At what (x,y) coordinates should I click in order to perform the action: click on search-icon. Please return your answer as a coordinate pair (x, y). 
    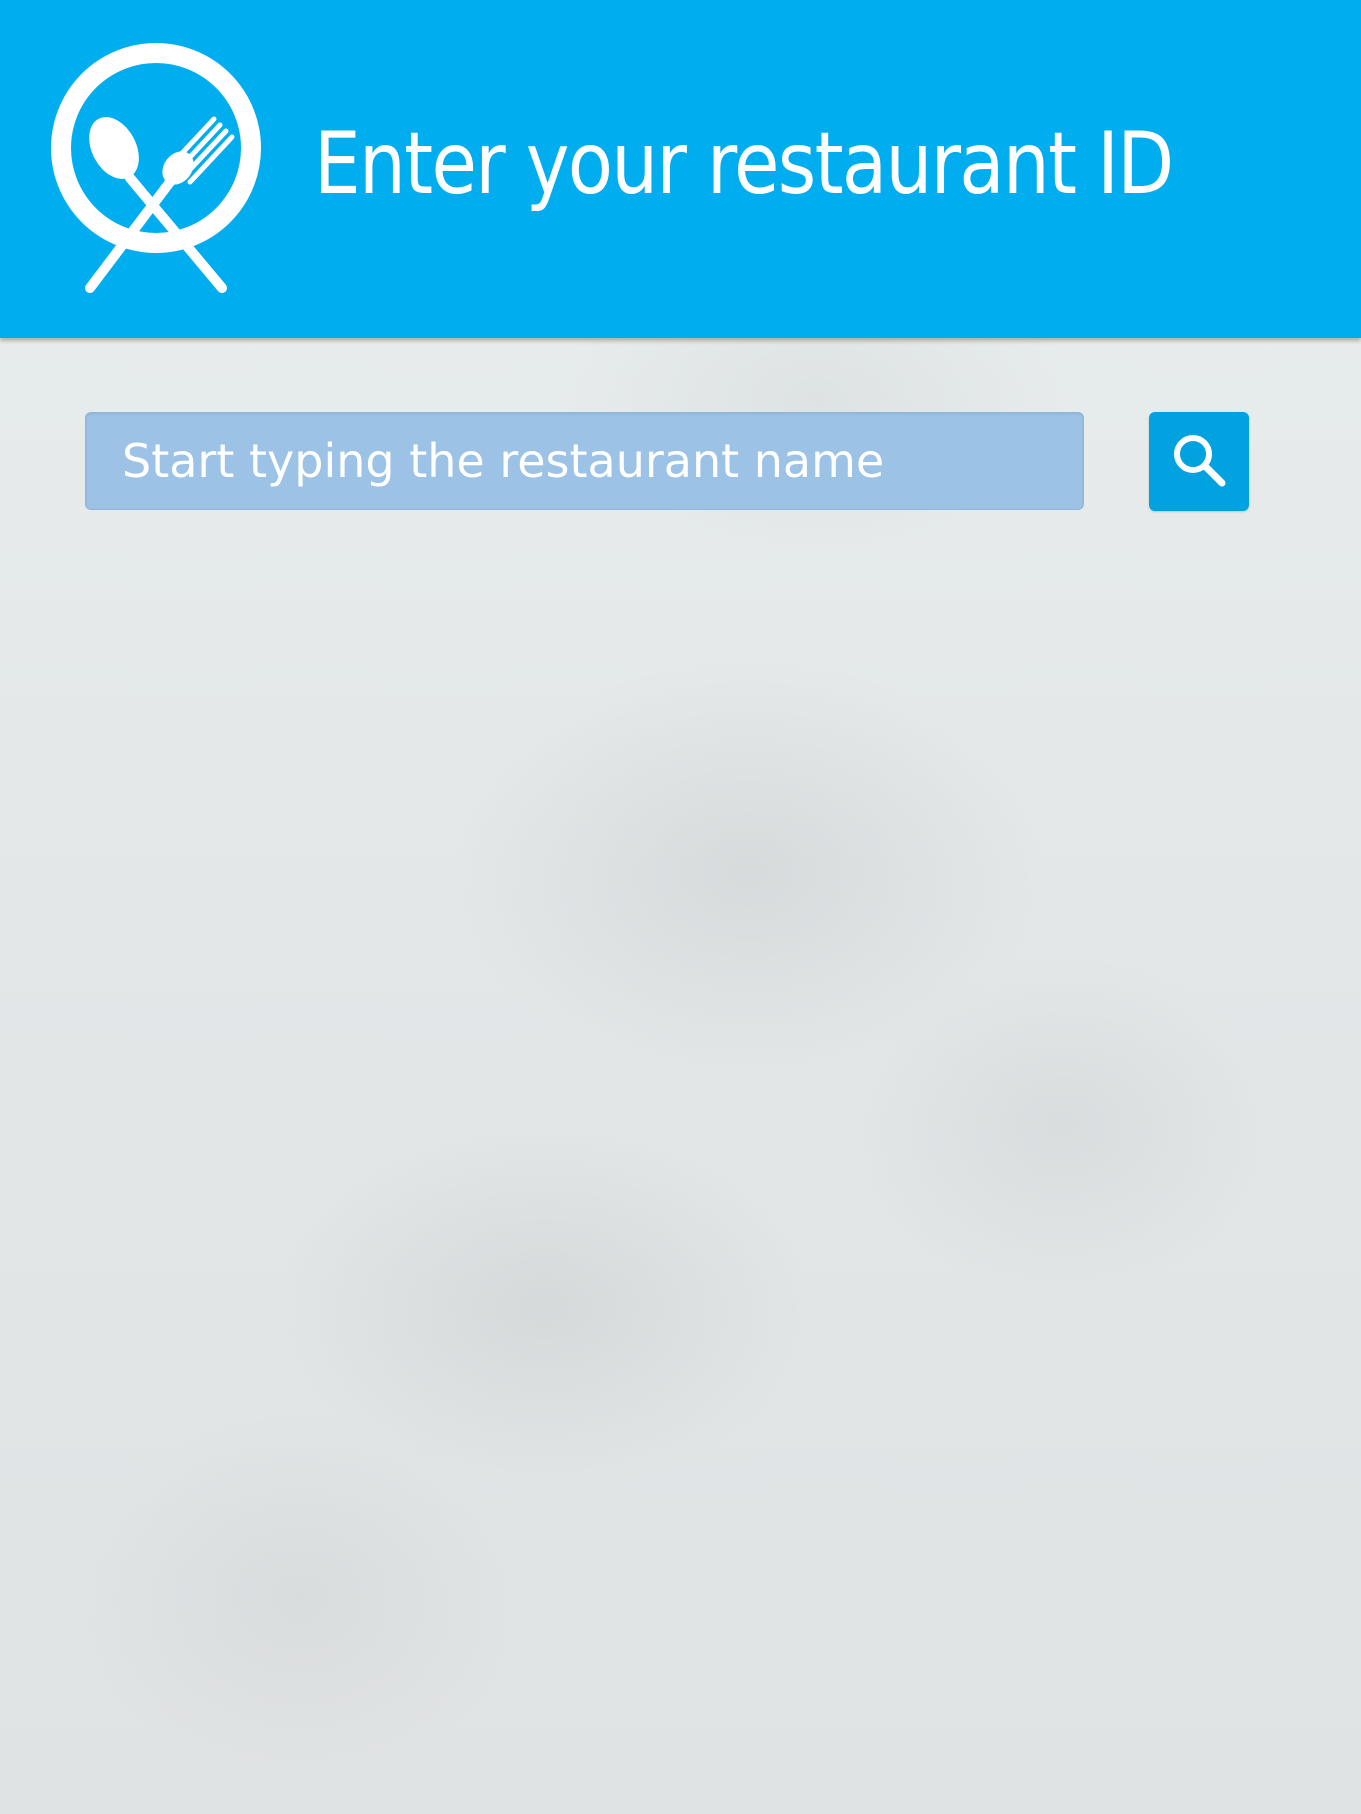
    Looking at the image, I should click on (1199, 462).